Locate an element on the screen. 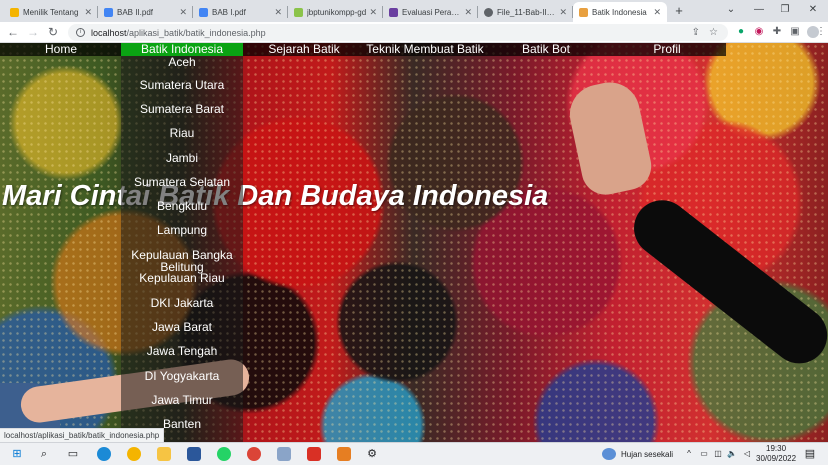 This screenshot has width=828, height=465. settings-gear-icon: ⚙ is located at coordinates (372, 454).